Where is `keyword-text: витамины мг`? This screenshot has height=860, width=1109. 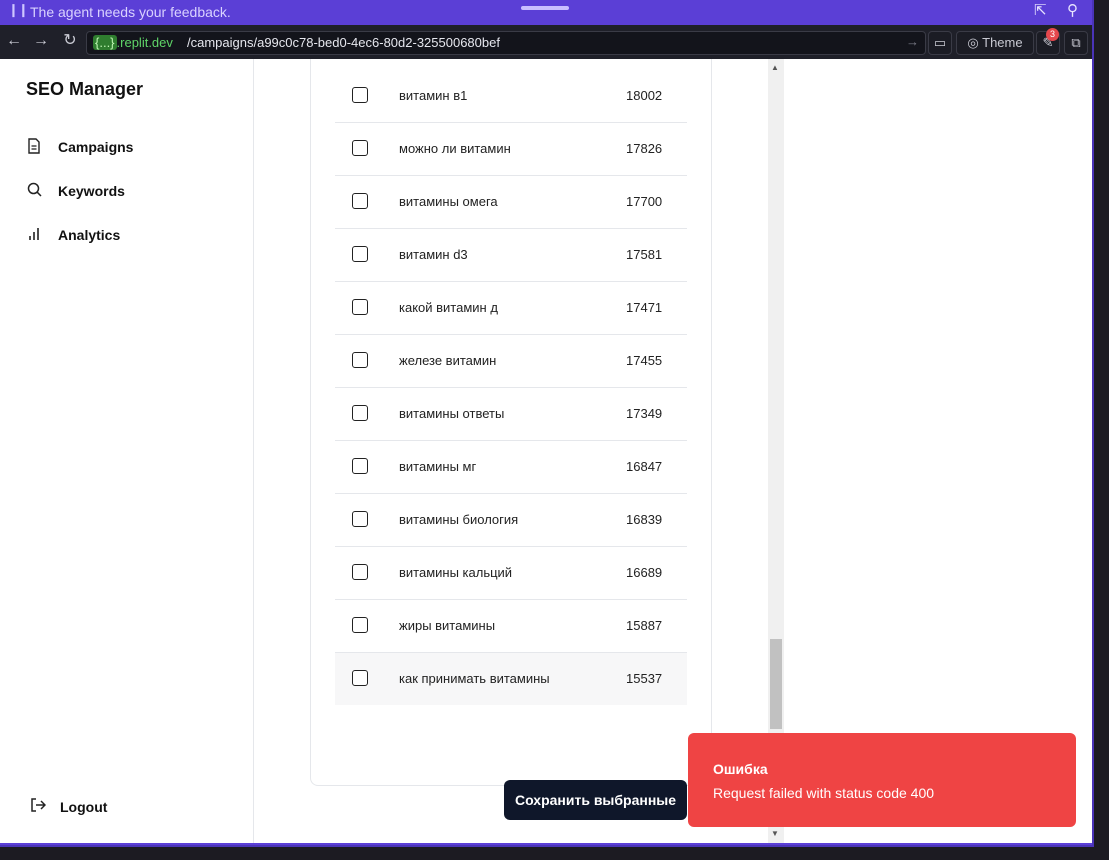 keyword-text: витамины мг is located at coordinates (438, 466).